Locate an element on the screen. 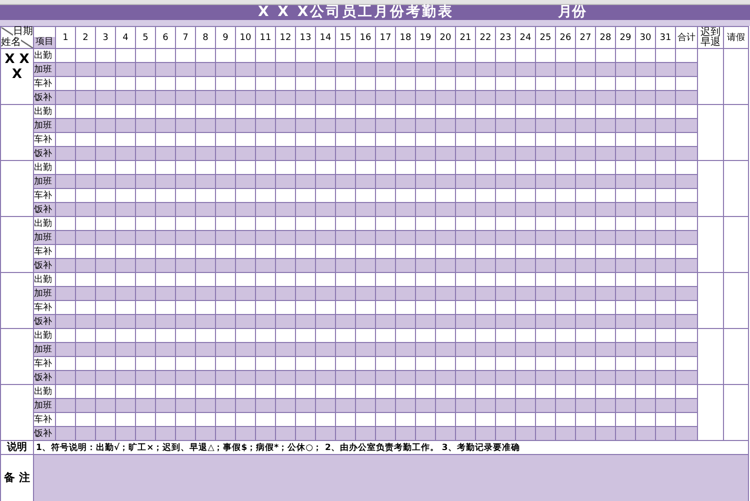  late-header: 迟到早退 is located at coordinates (711, 37).